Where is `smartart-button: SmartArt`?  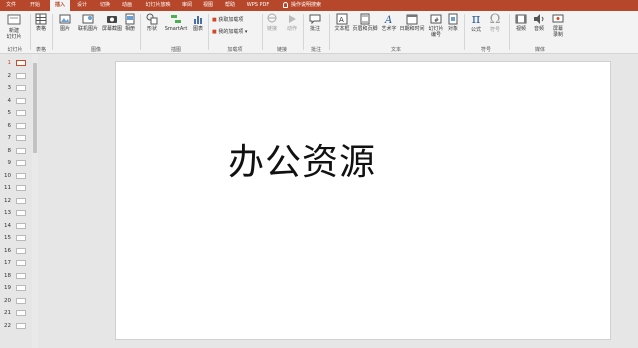
smartart-button: SmartArt is located at coordinates (176, 22).